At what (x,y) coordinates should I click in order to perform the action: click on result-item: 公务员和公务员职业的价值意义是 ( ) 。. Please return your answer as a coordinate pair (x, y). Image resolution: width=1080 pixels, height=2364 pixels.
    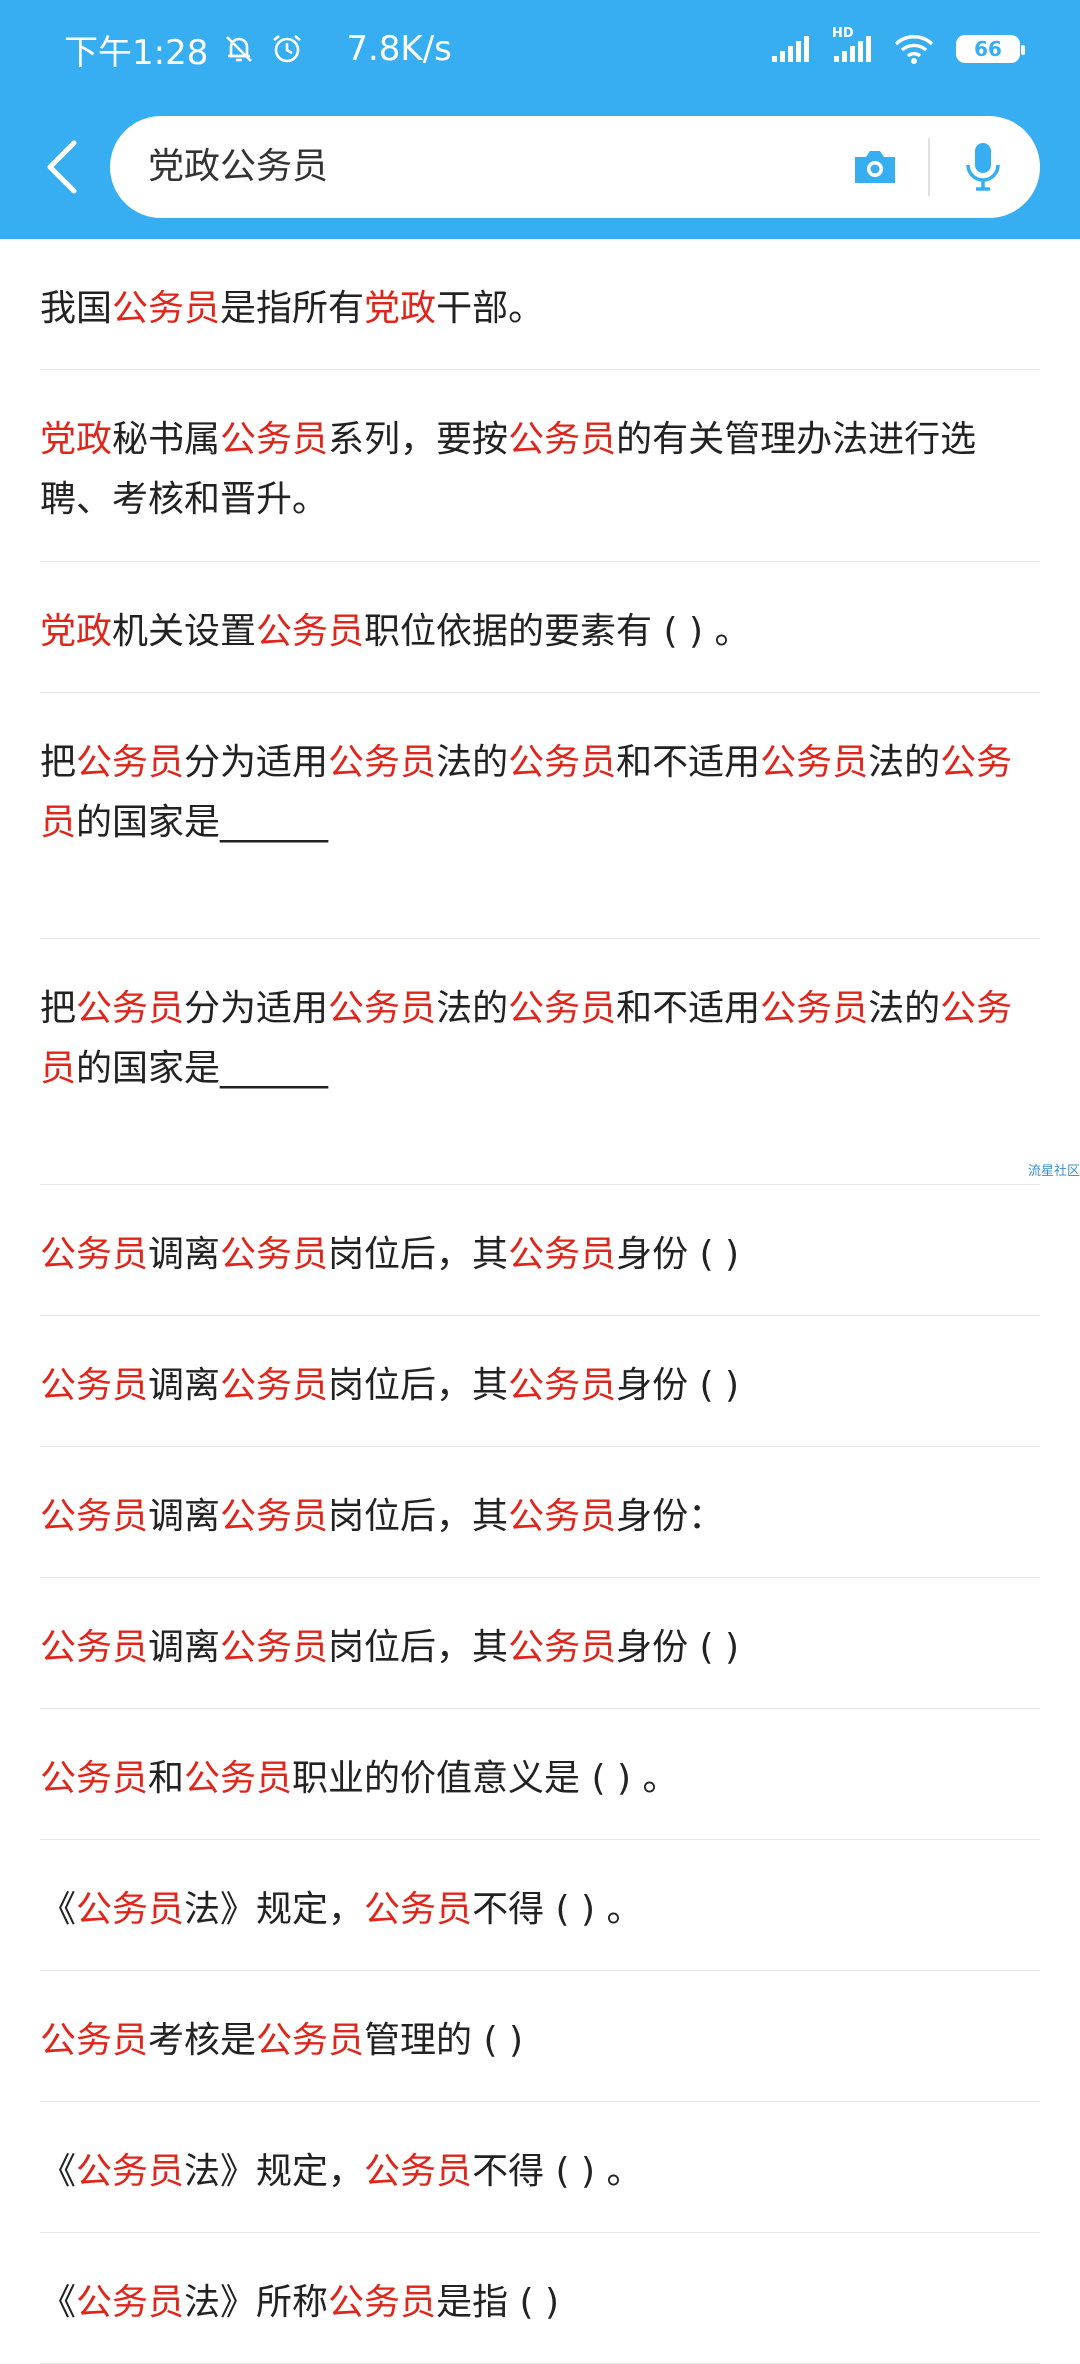
    Looking at the image, I should click on (540, 1774).